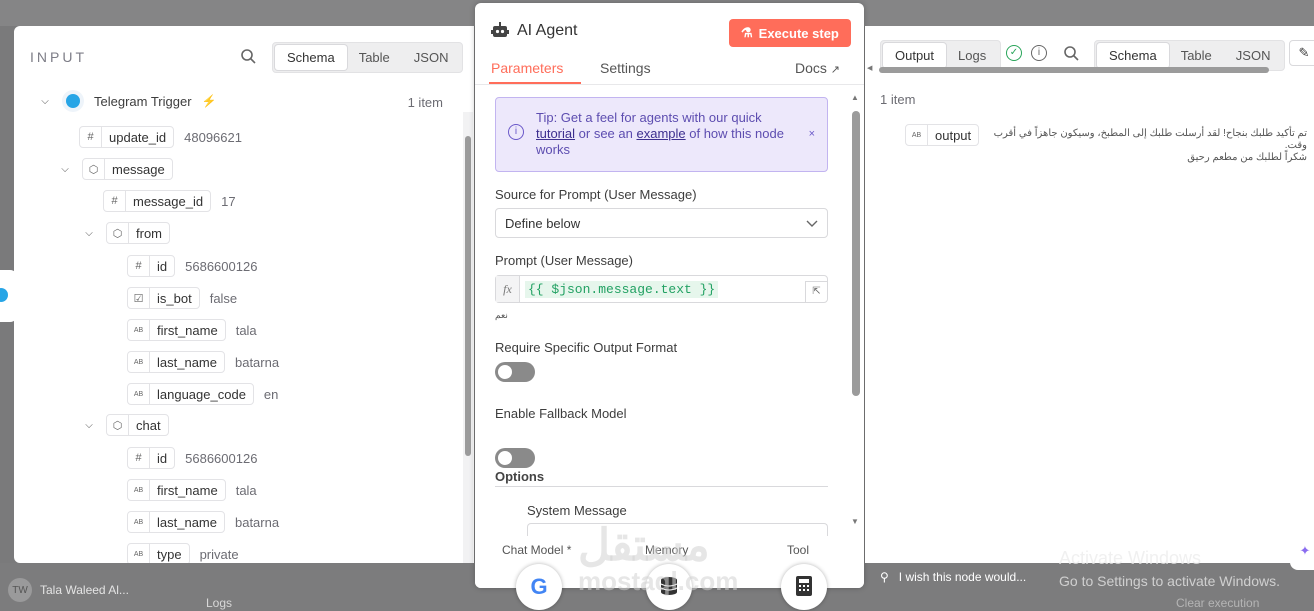 Image resolution: width=1314 pixels, height=611 pixels. Describe the element at coordinates (139, 298) in the screenshot. I see `boolean-icon: ☑` at that location.